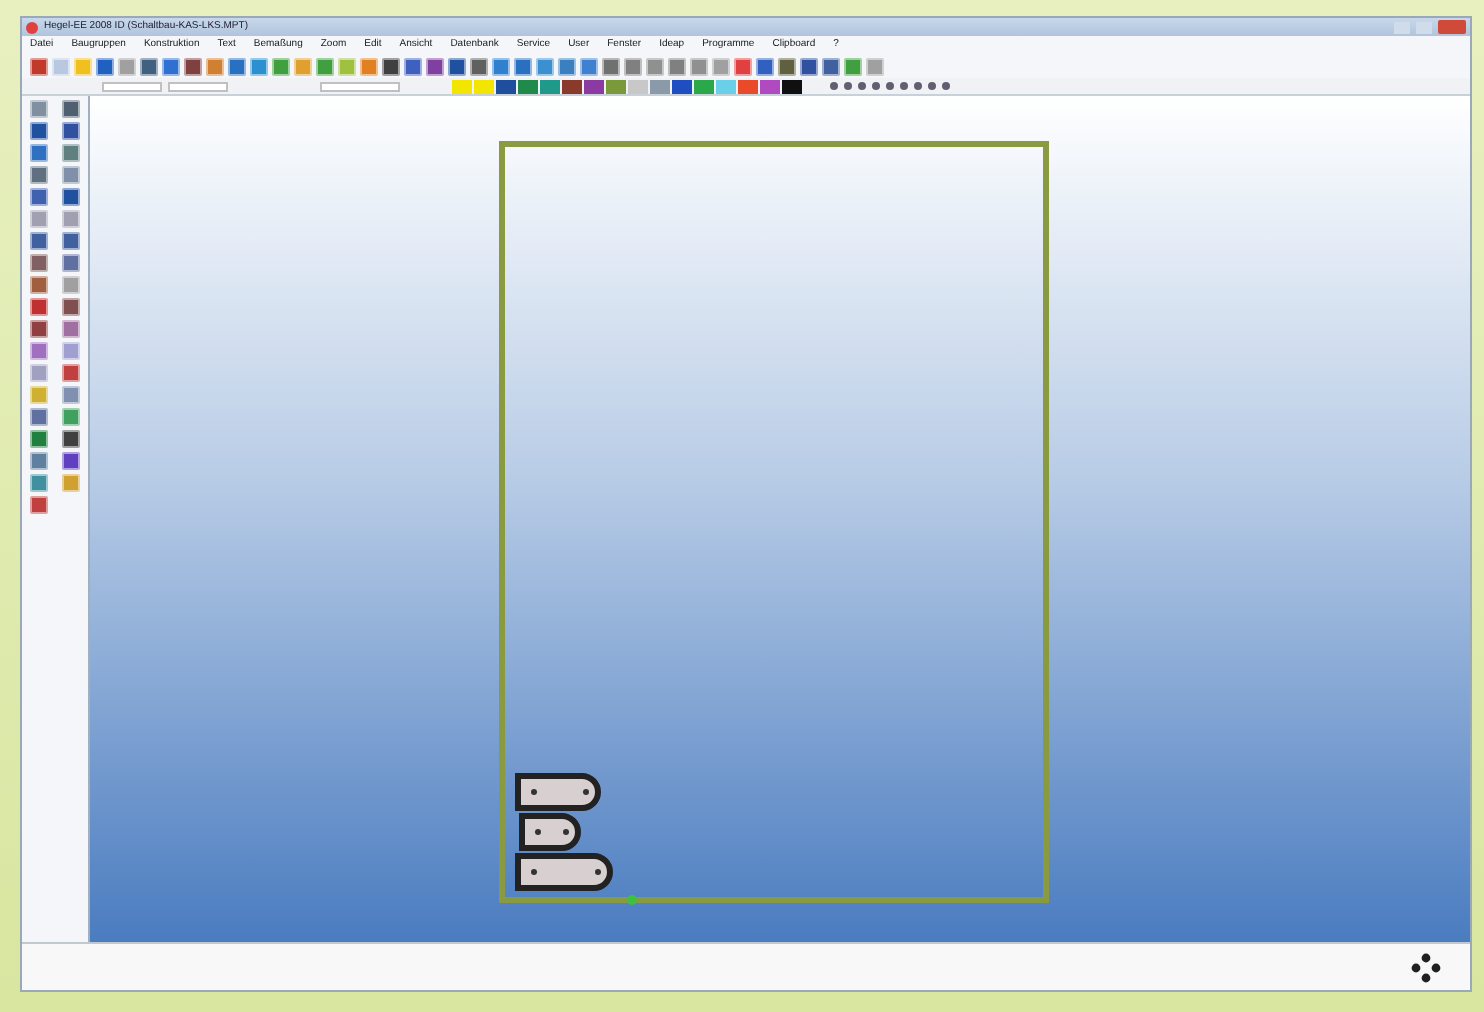 The width and height of the screenshot is (1484, 1012). Describe the element at coordinates (558, 792) in the screenshot. I see `bolt-part-drawing` at that location.